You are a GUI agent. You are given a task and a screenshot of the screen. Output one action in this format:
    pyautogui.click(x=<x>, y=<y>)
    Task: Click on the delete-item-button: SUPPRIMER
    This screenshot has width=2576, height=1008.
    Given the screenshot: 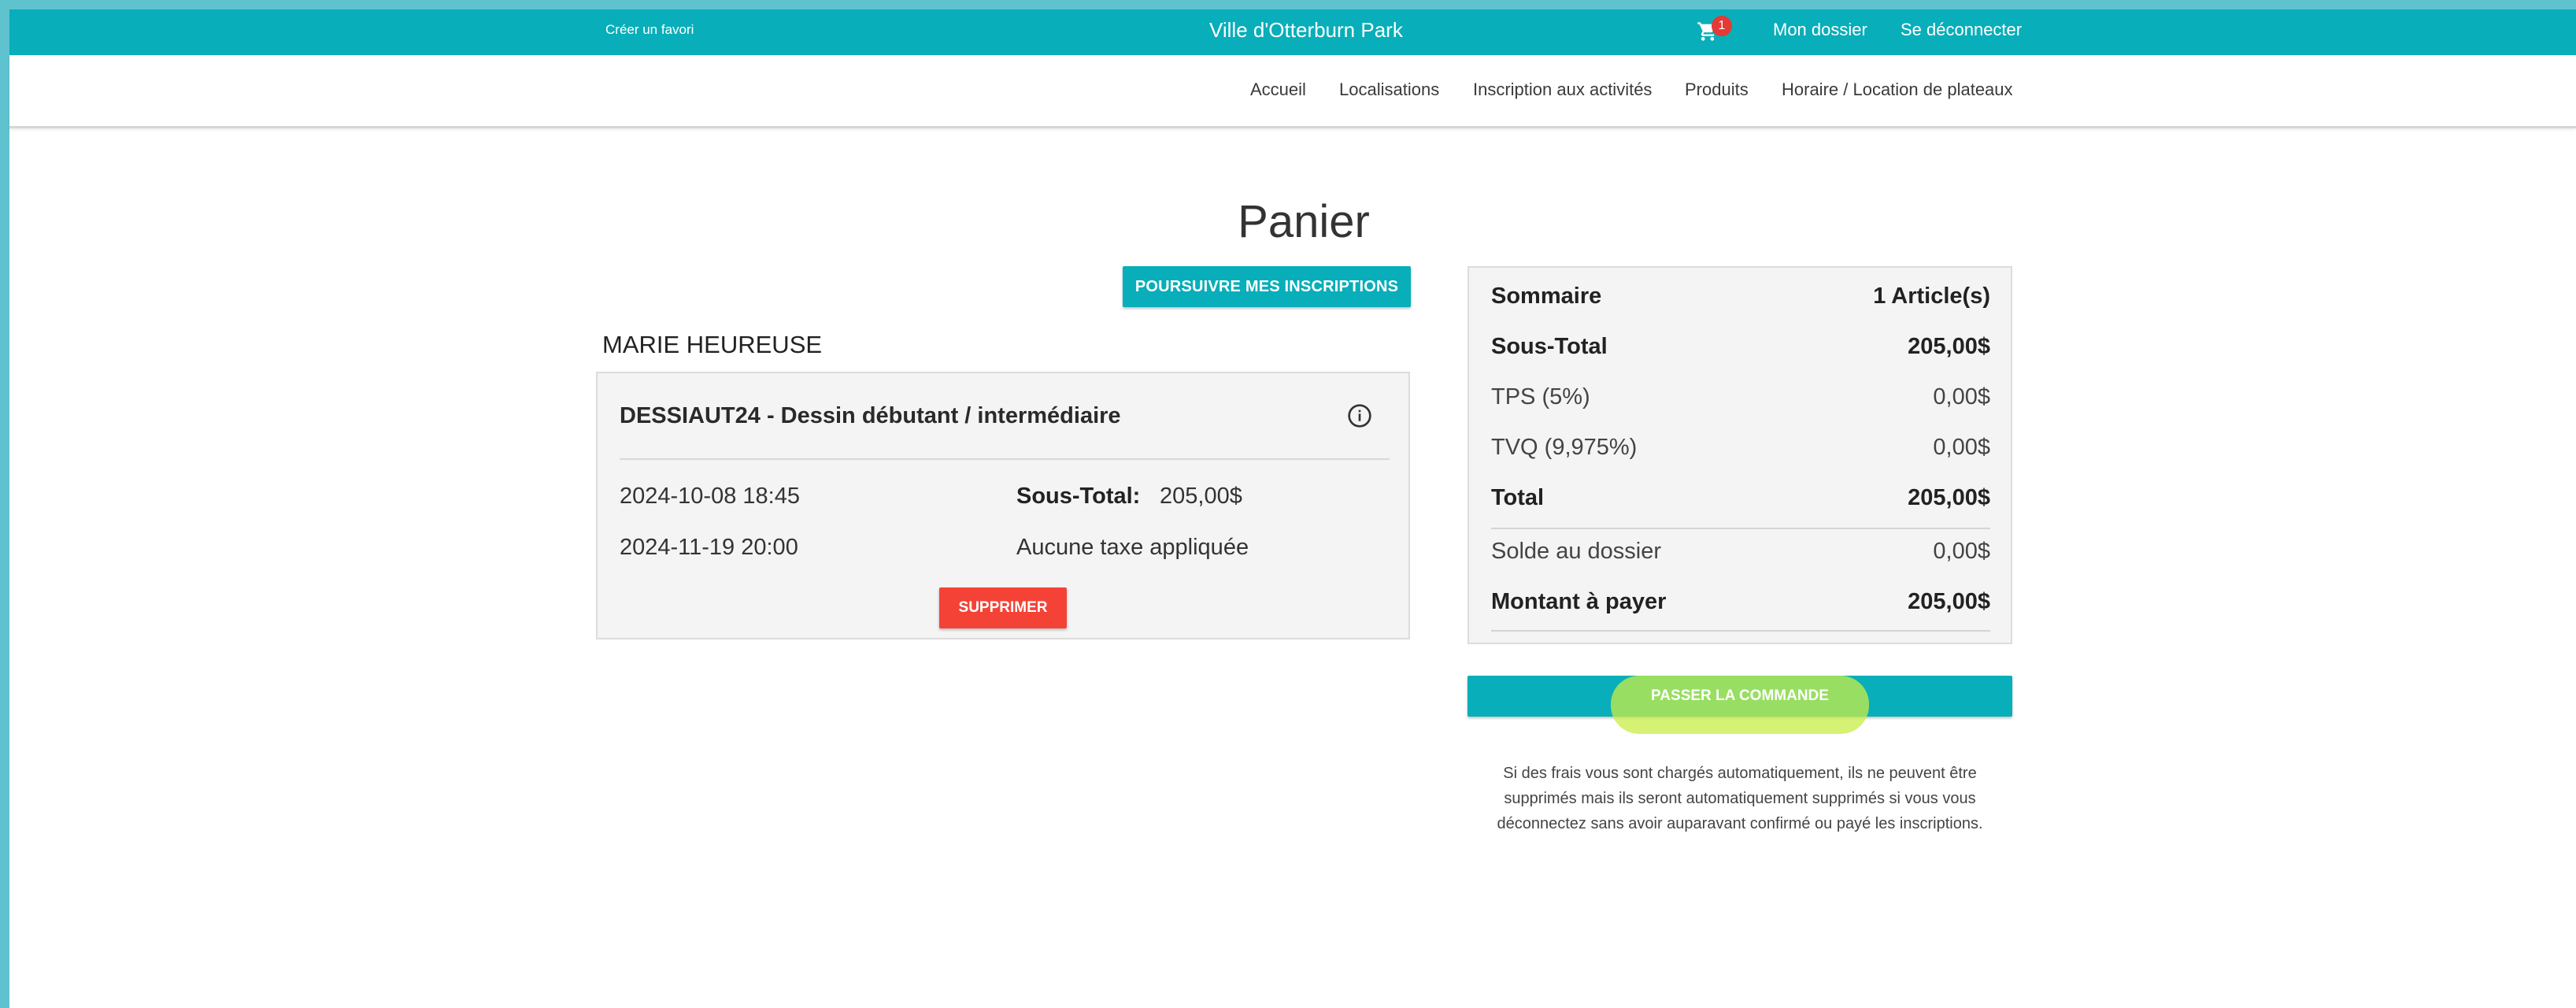 What is the action you would take?
    pyautogui.click(x=1003, y=607)
    